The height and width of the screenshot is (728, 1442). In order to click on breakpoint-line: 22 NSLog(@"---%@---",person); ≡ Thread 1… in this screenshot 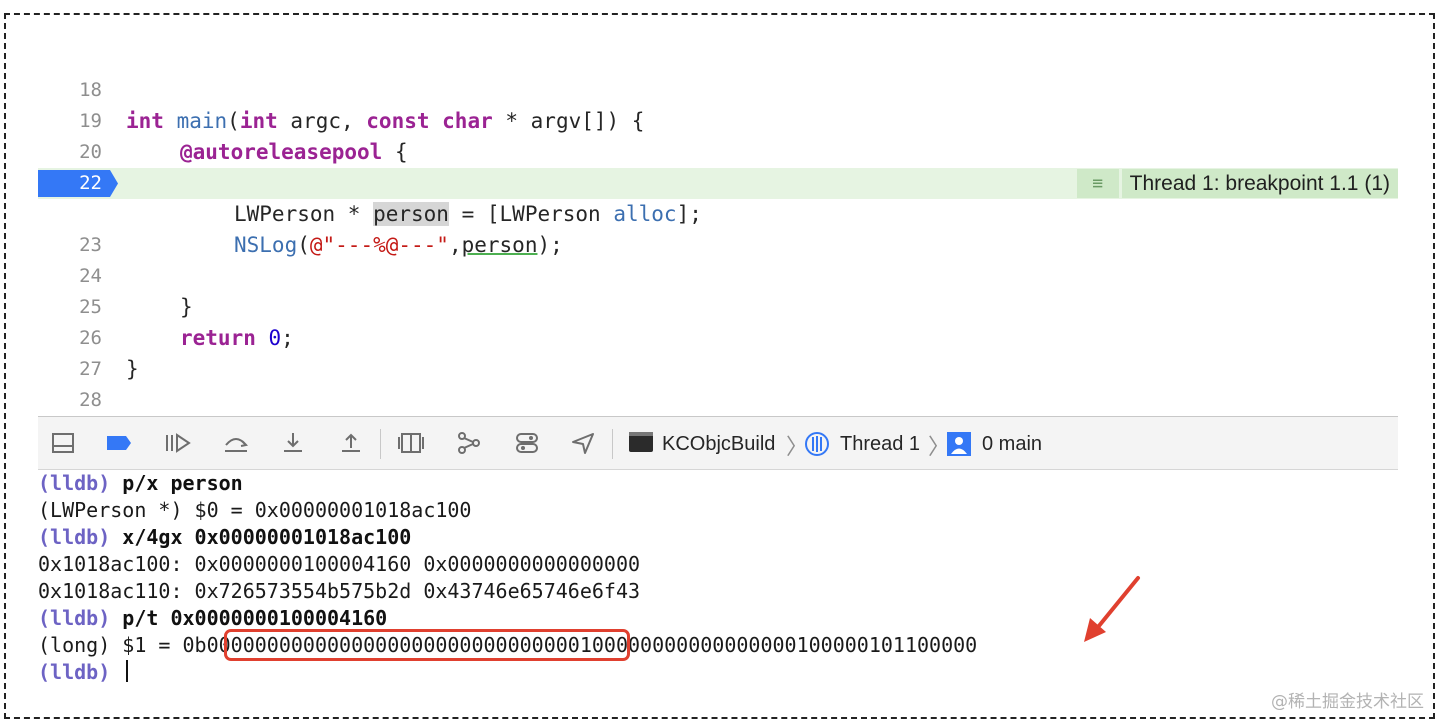, I will do `click(718, 212)`.